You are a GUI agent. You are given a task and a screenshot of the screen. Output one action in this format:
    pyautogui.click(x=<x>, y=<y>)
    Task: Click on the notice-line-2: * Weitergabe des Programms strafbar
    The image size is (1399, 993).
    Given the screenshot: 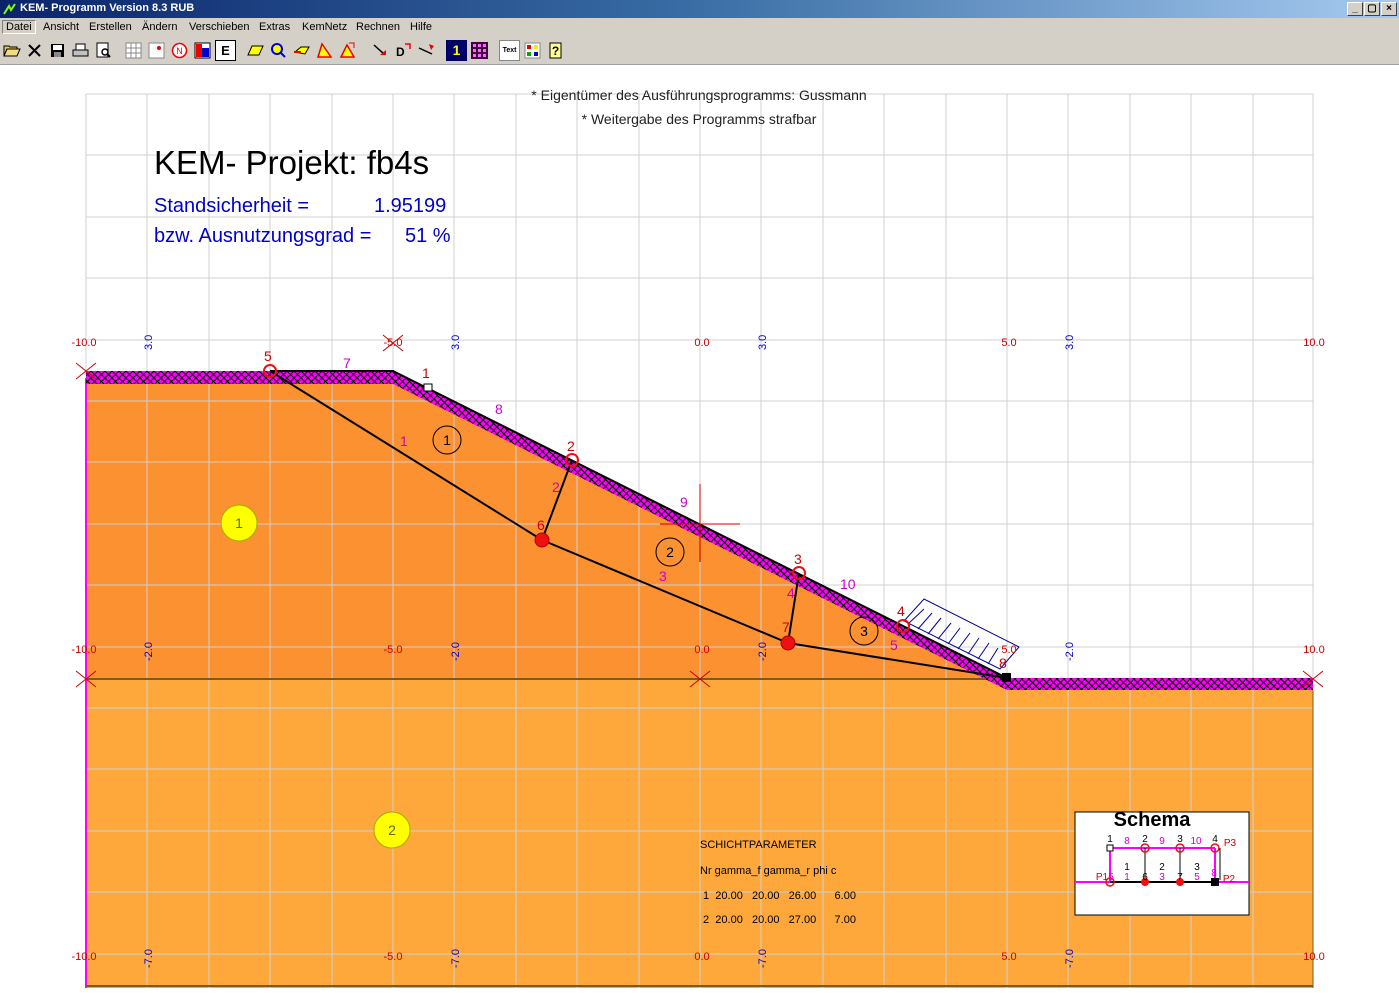 What is the action you would take?
    pyautogui.click(x=699, y=119)
    